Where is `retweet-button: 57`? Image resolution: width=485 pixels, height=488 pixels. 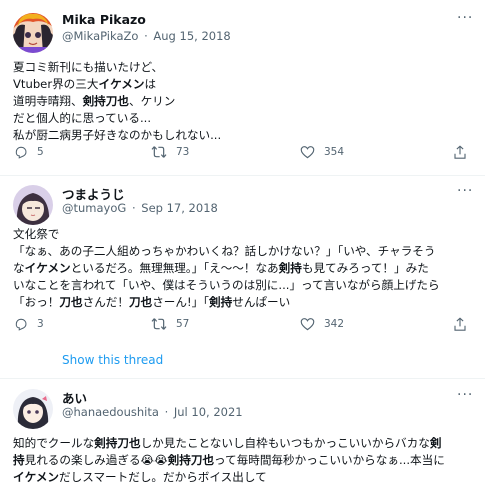 retweet-button: 57 is located at coordinates (170, 324).